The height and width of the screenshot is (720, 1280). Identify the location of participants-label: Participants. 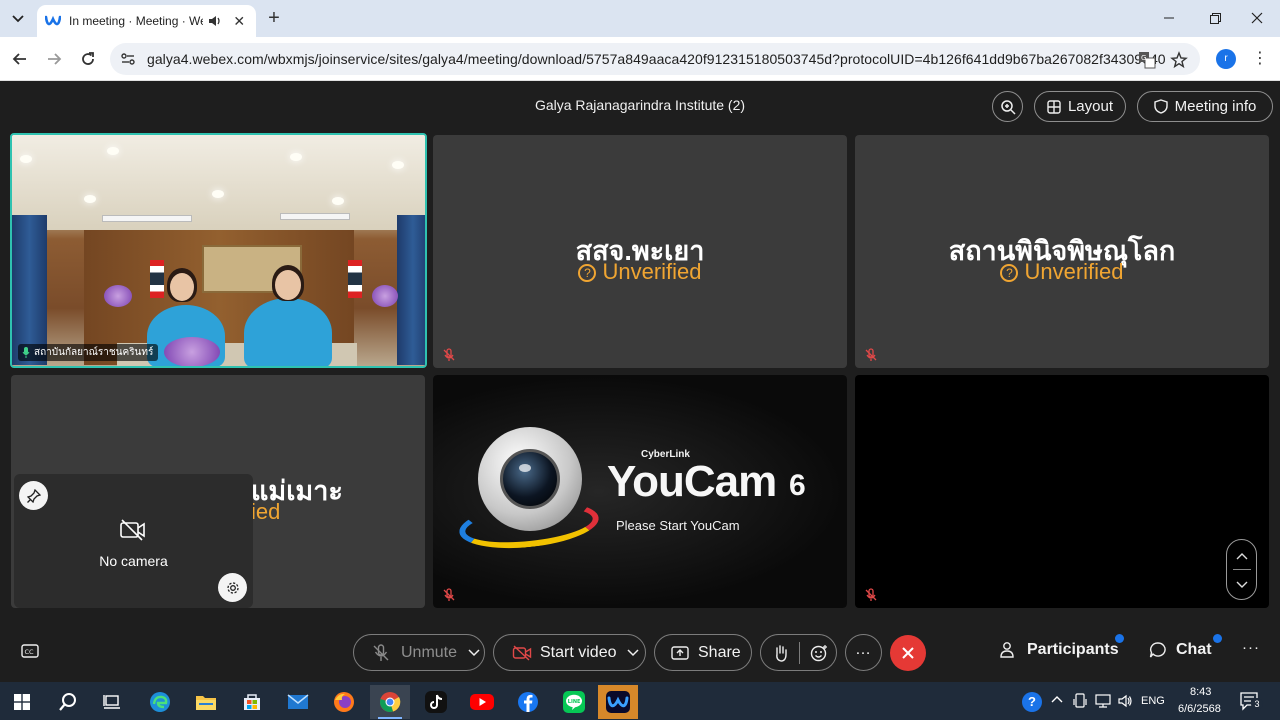
(1073, 649).